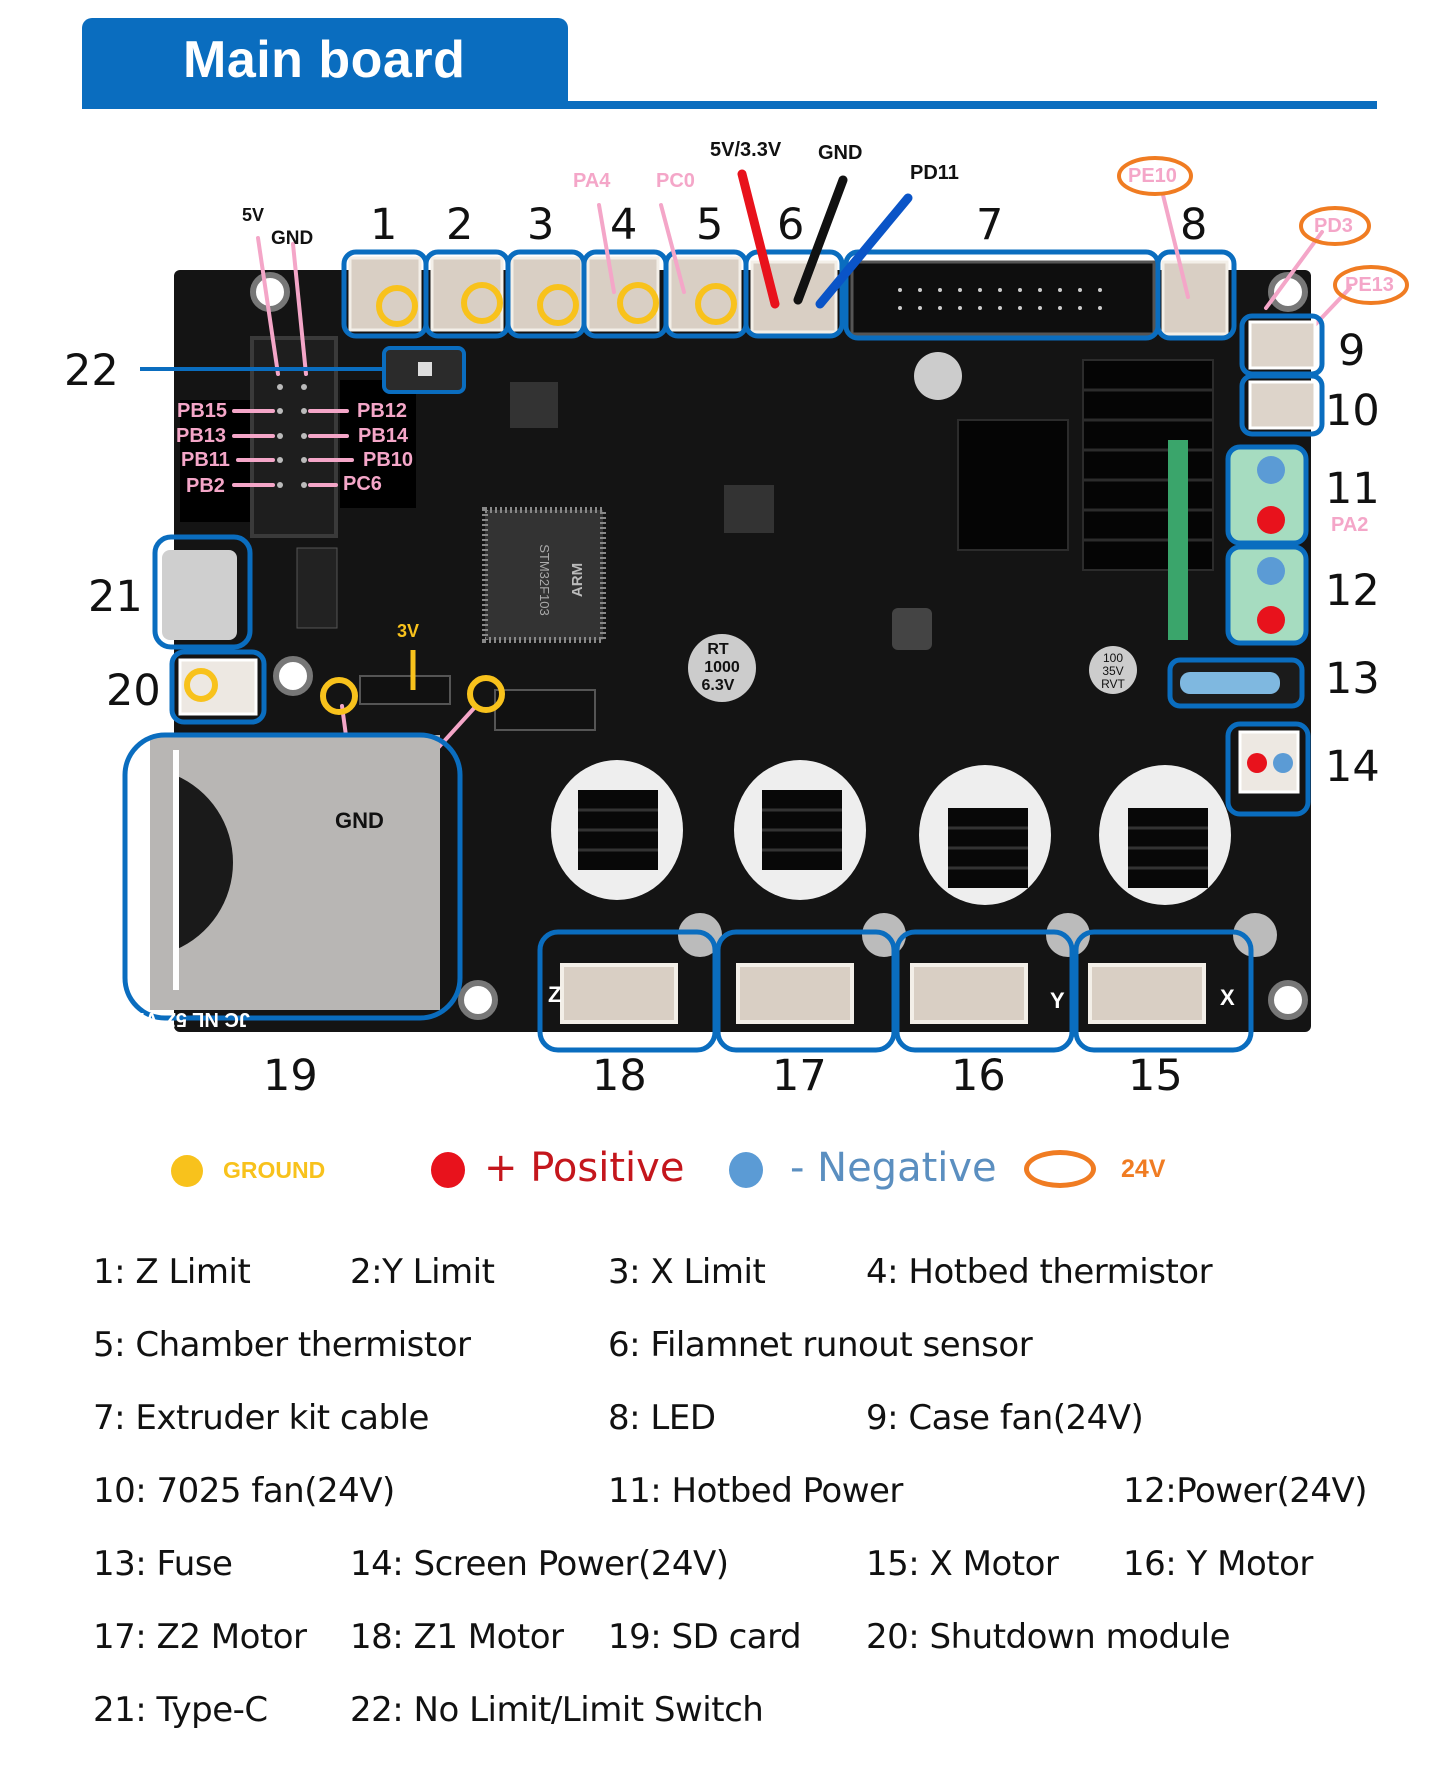  I want to click on callout-number-7: 7, so click(990, 225).